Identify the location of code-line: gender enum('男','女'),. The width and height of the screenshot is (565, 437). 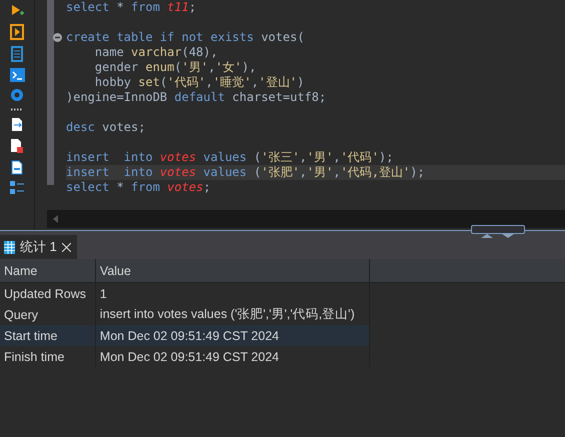
(176, 67).